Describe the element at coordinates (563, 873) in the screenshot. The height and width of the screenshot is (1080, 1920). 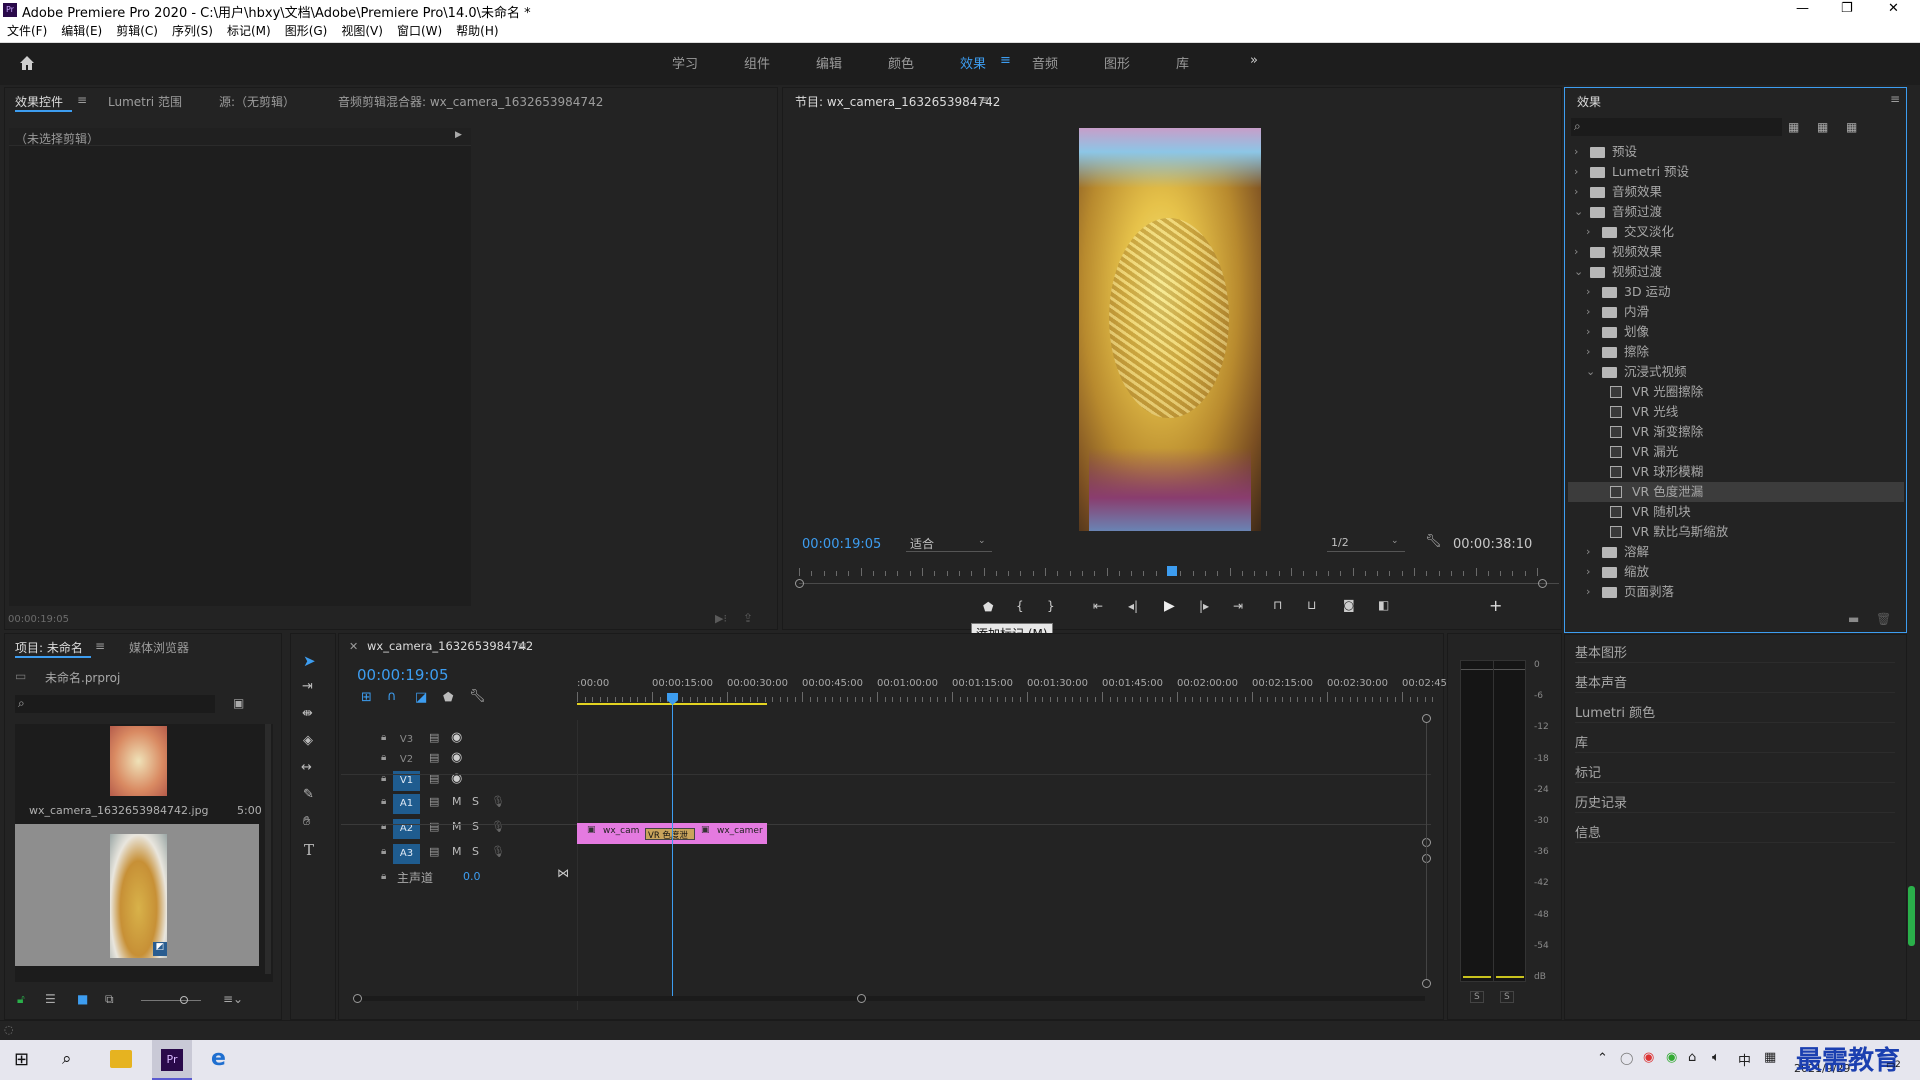
I see `master-bowtie-icon: ⋈` at that location.